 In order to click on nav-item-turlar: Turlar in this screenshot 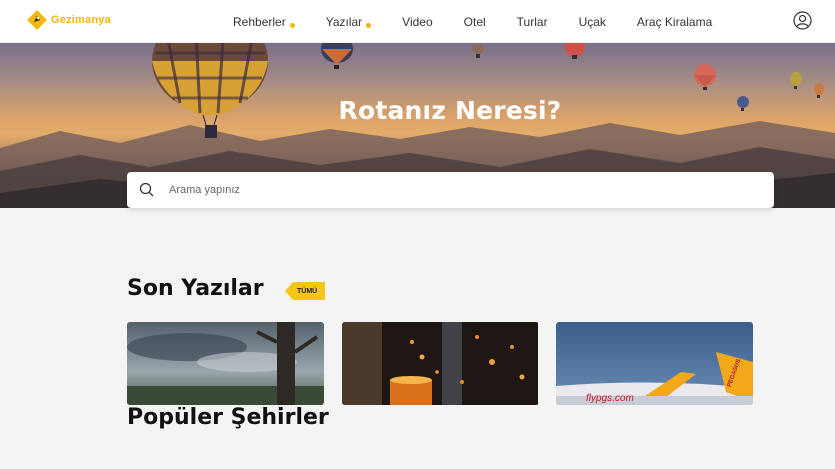, I will do `click(532, 22)`.